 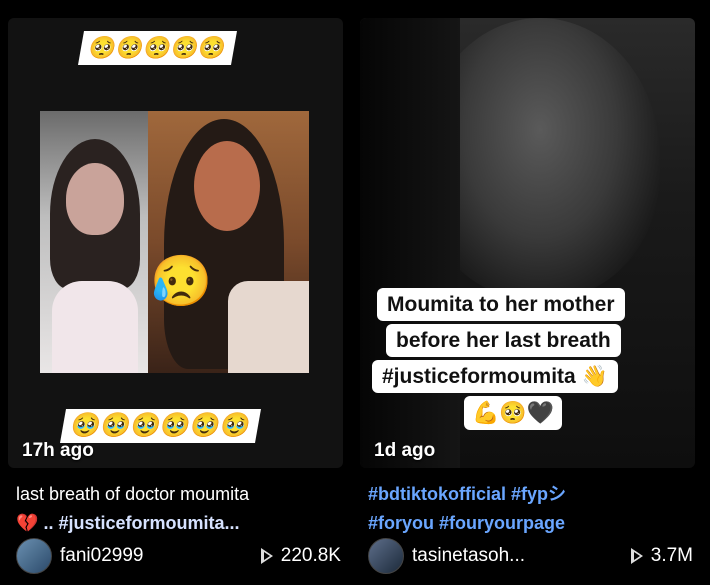 What do you see at coordinates (405, 450) in the screenshot?
I see `time-ago: 1d ago` at bounding box center [405, 450].